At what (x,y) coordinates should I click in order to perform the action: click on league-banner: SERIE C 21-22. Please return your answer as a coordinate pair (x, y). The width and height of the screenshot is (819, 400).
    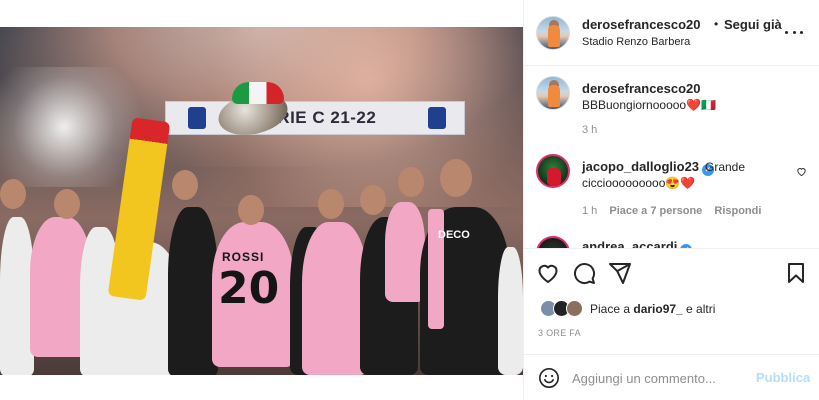
    Looking at the image, I should click on (315, 118).